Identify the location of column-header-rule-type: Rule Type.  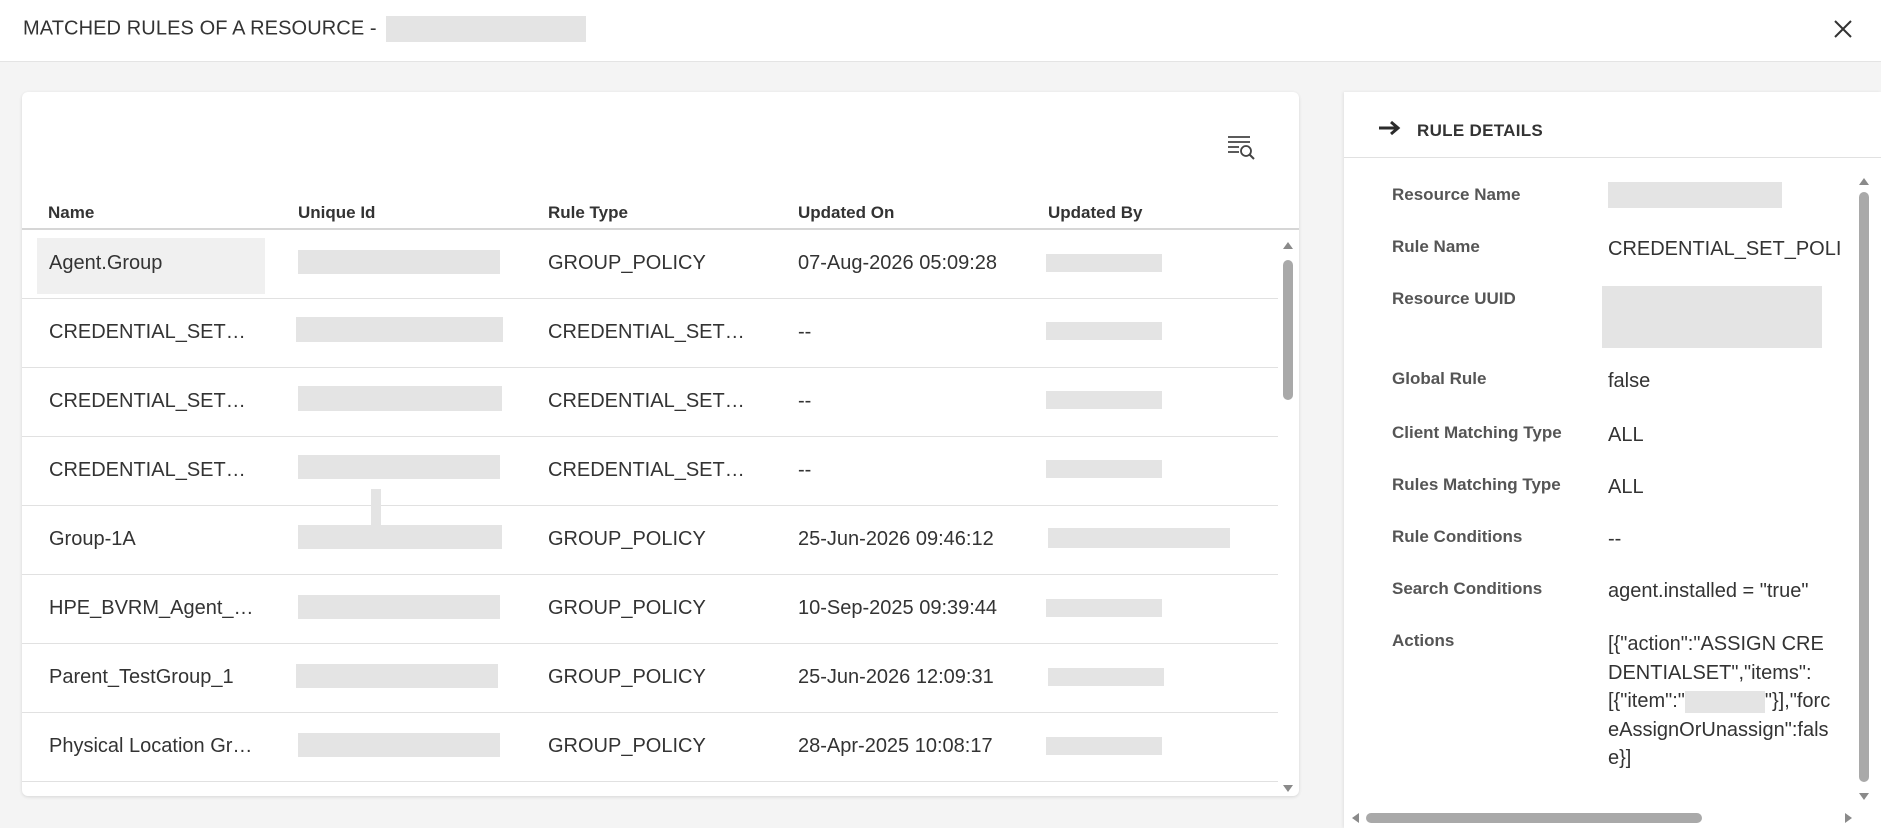
(588, 213).